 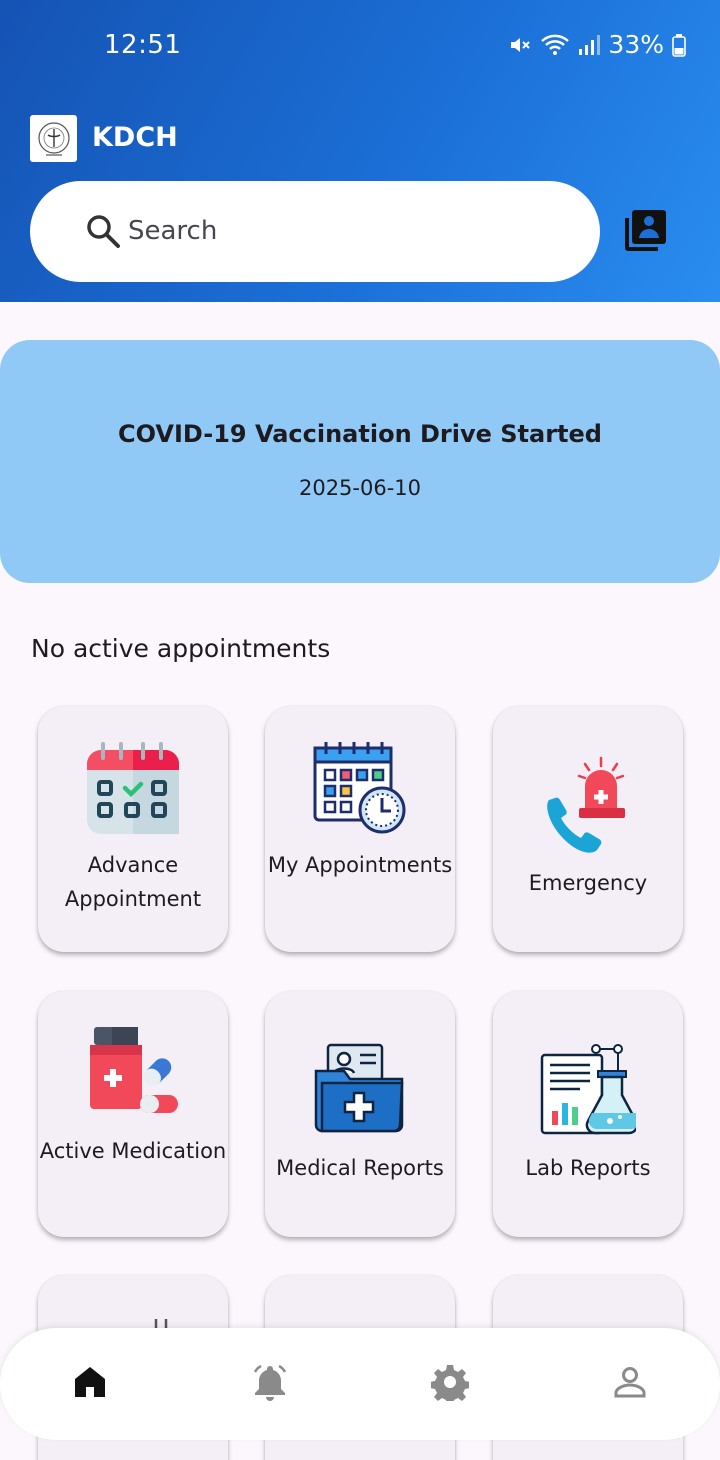 I want to click on tile-emergency: Emergency, so click(x=588, y=829).